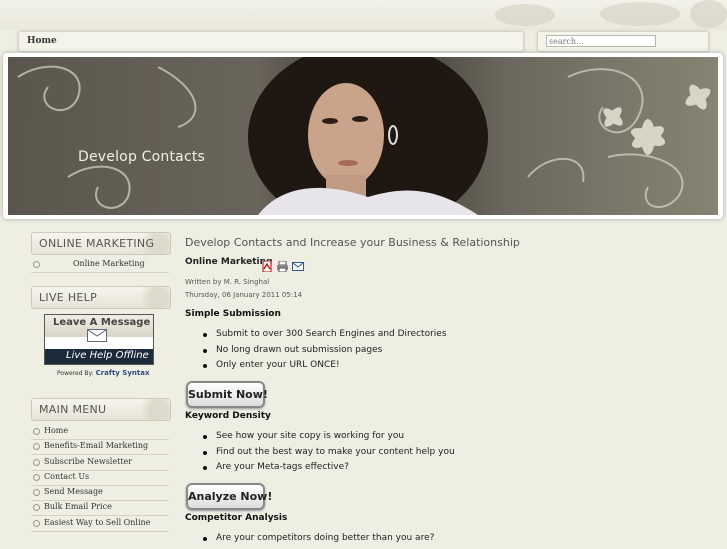 This screenshot has width=727, height=549. What do you see at coordinates (142, 157) in the screenshot?
I see `banner-title: Develop Contacts` at bounding box center [142, 157].